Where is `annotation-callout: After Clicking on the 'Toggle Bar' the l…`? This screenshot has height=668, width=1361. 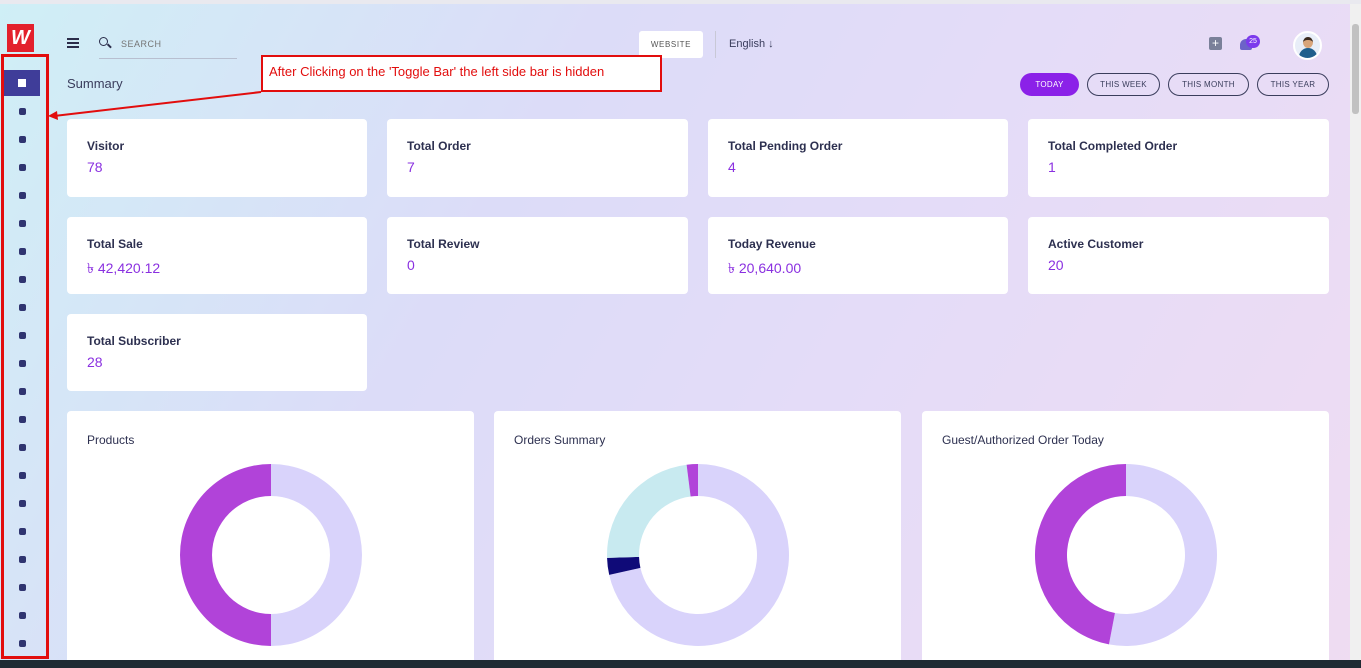 annotation-callout: After Clicking on the 'Toggle Bar' the l… is located at coordinates (461, 73).